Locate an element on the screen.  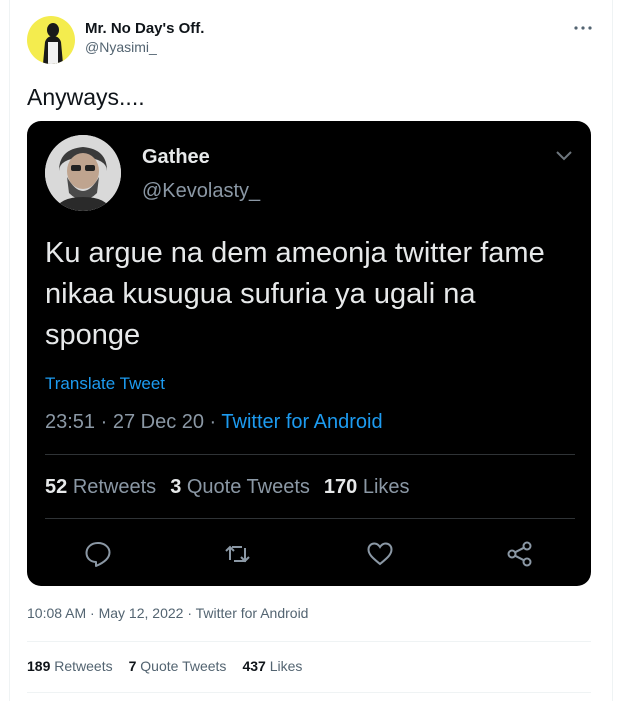
bearded-man-portrait-icon is located at coordinates (83, 173).